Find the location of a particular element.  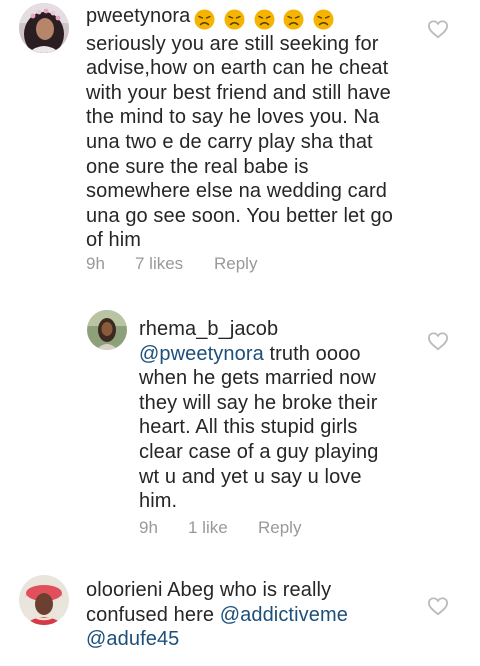

comment-line: una go see soon. You better let go is located at coordinates (239, 215).